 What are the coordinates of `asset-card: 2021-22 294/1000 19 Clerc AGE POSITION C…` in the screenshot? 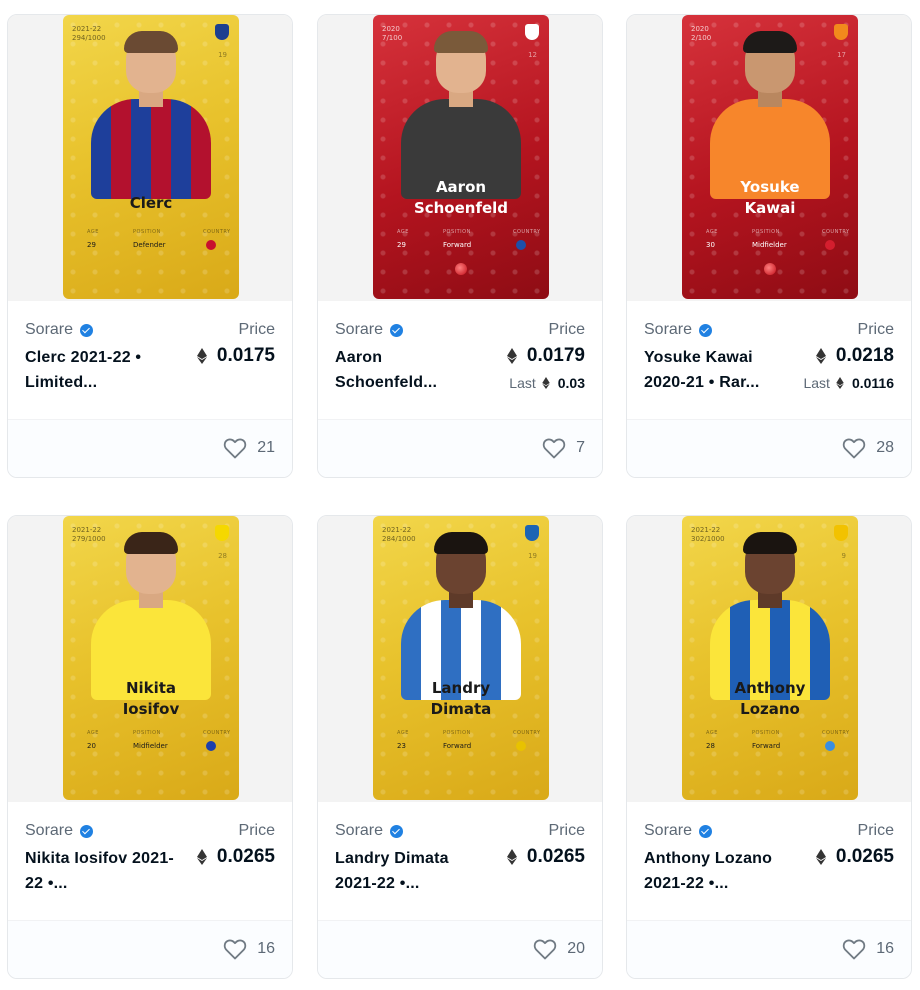 It's located at (150, 246).